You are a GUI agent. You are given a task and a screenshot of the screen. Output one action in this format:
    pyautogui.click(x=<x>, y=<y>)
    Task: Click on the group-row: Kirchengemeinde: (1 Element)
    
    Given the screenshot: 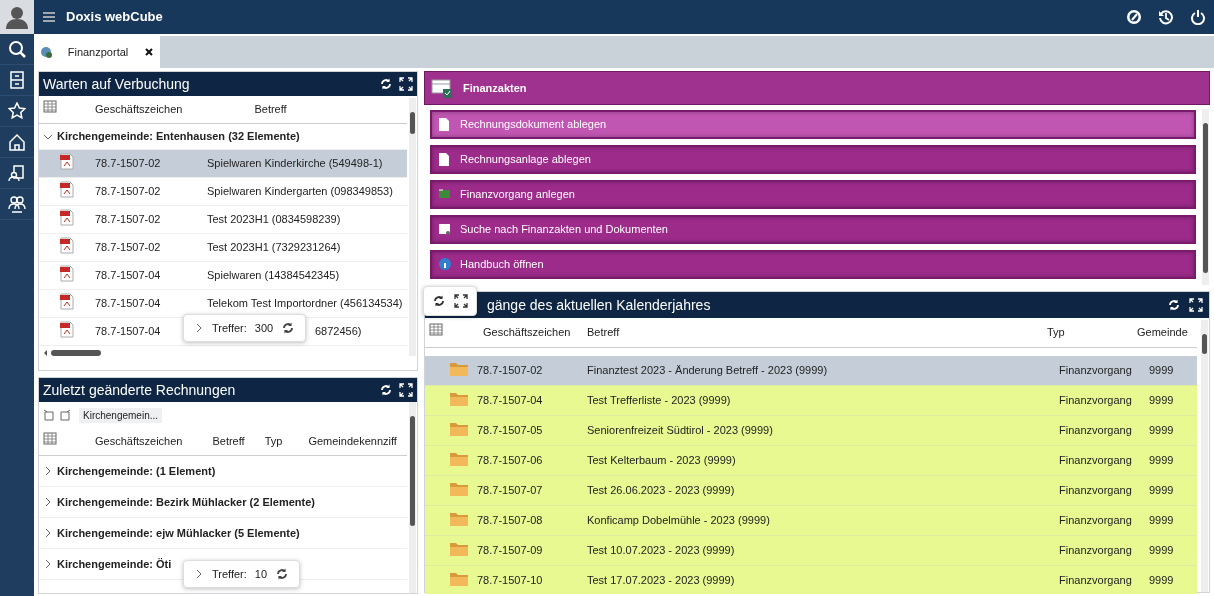 What is the action you would take?
    pyautogui.click(x=223, y=471)
    